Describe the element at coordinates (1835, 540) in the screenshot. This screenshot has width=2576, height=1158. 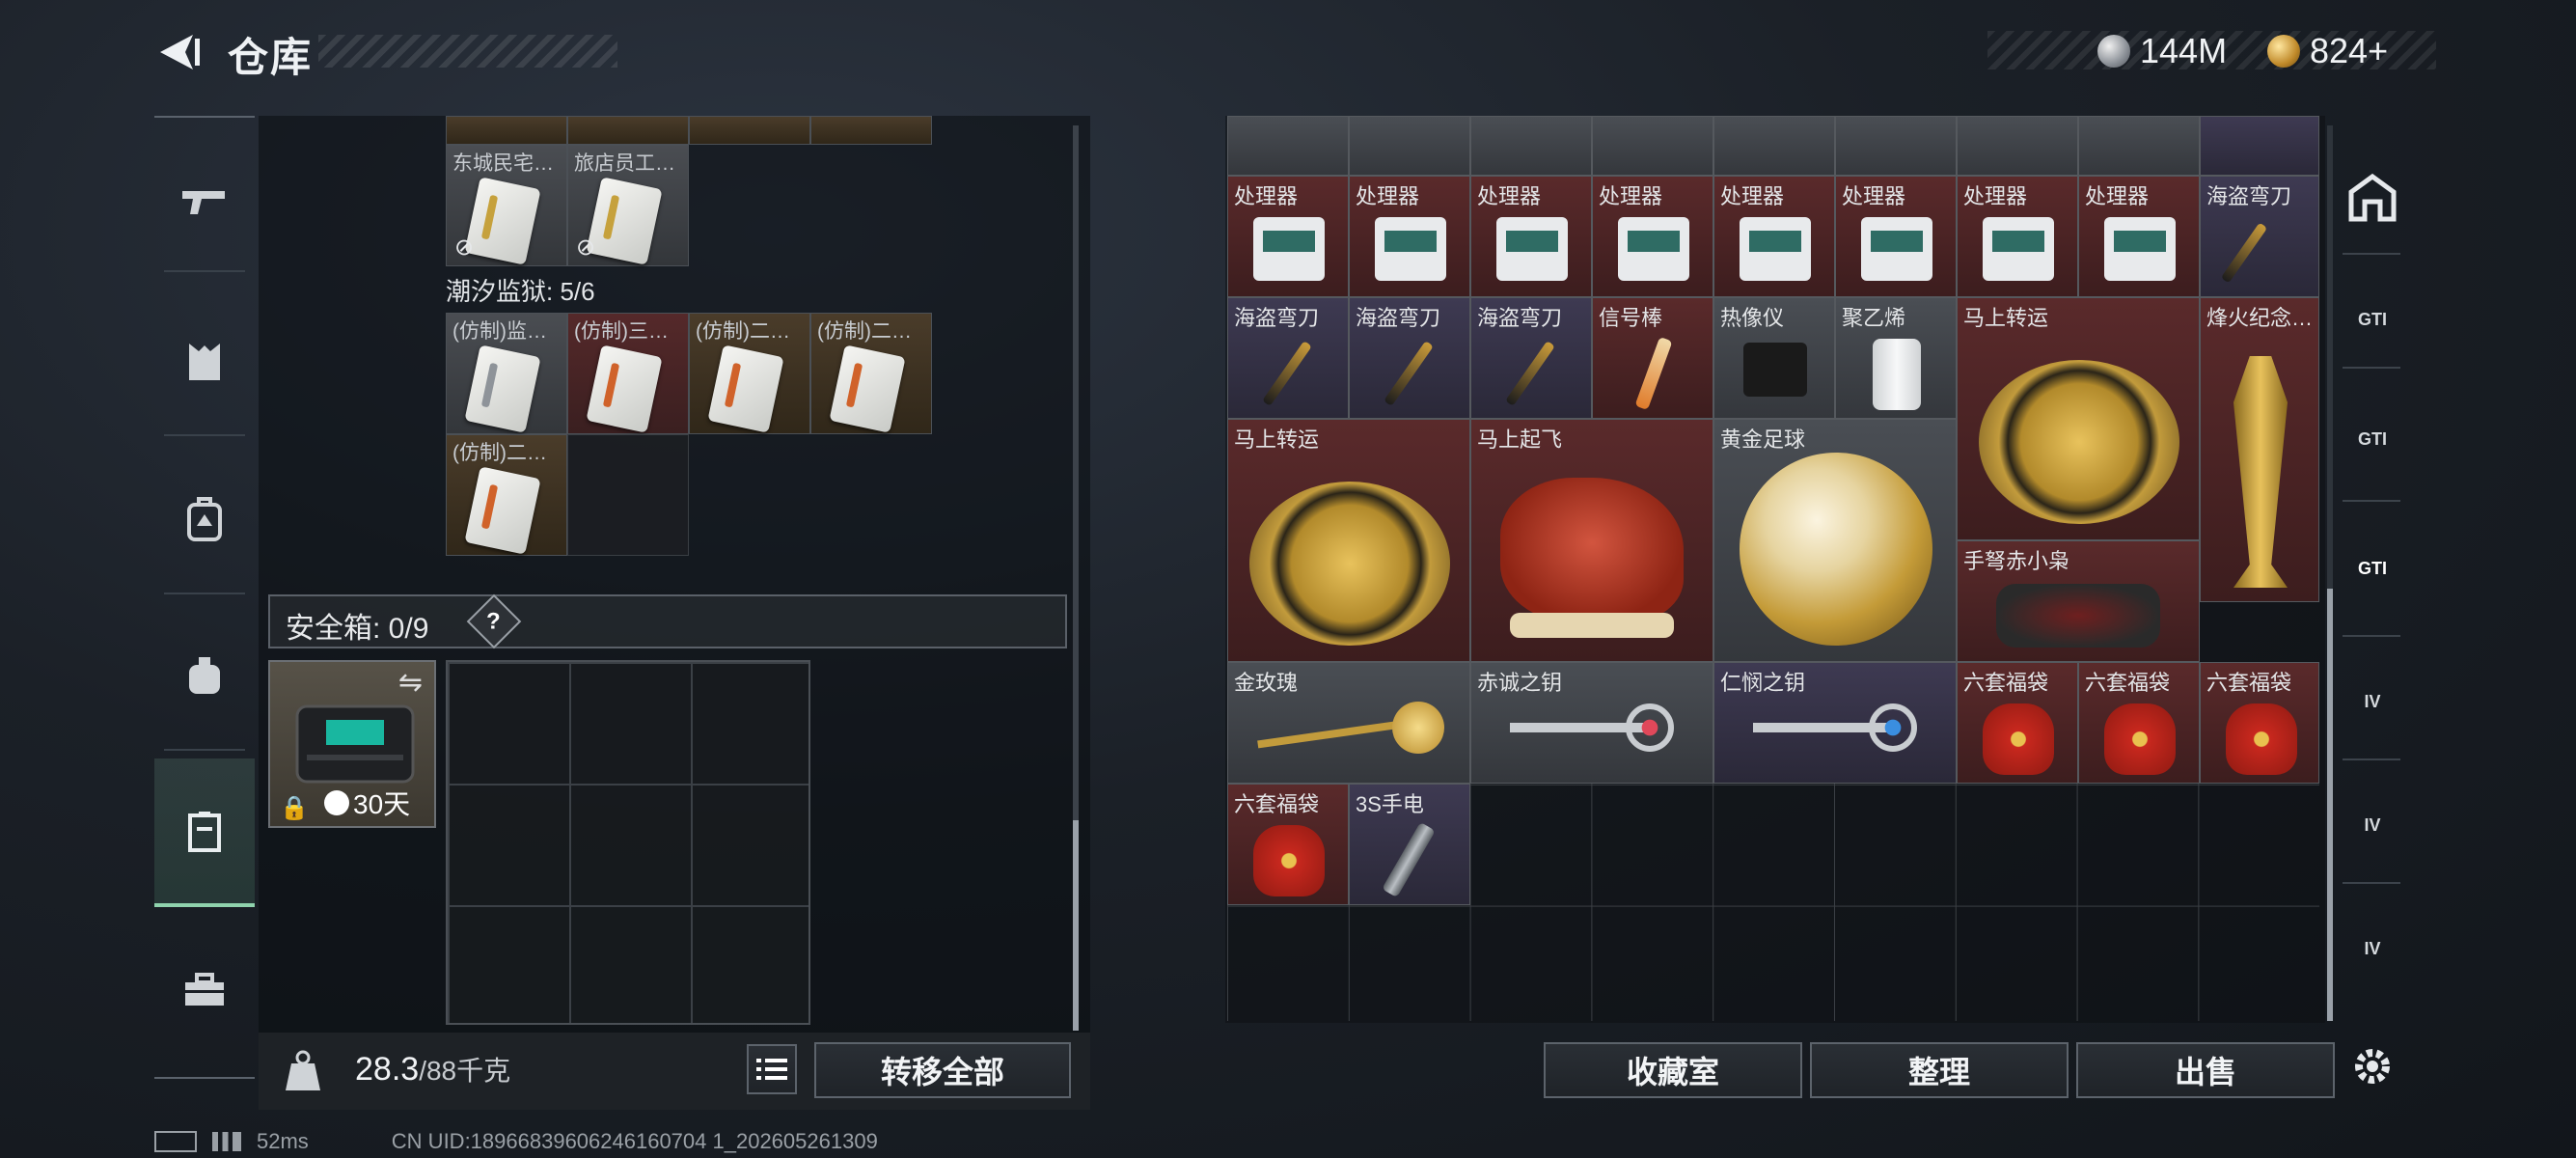
I see `stash-item-golden-football: 黄金足球` at that location.